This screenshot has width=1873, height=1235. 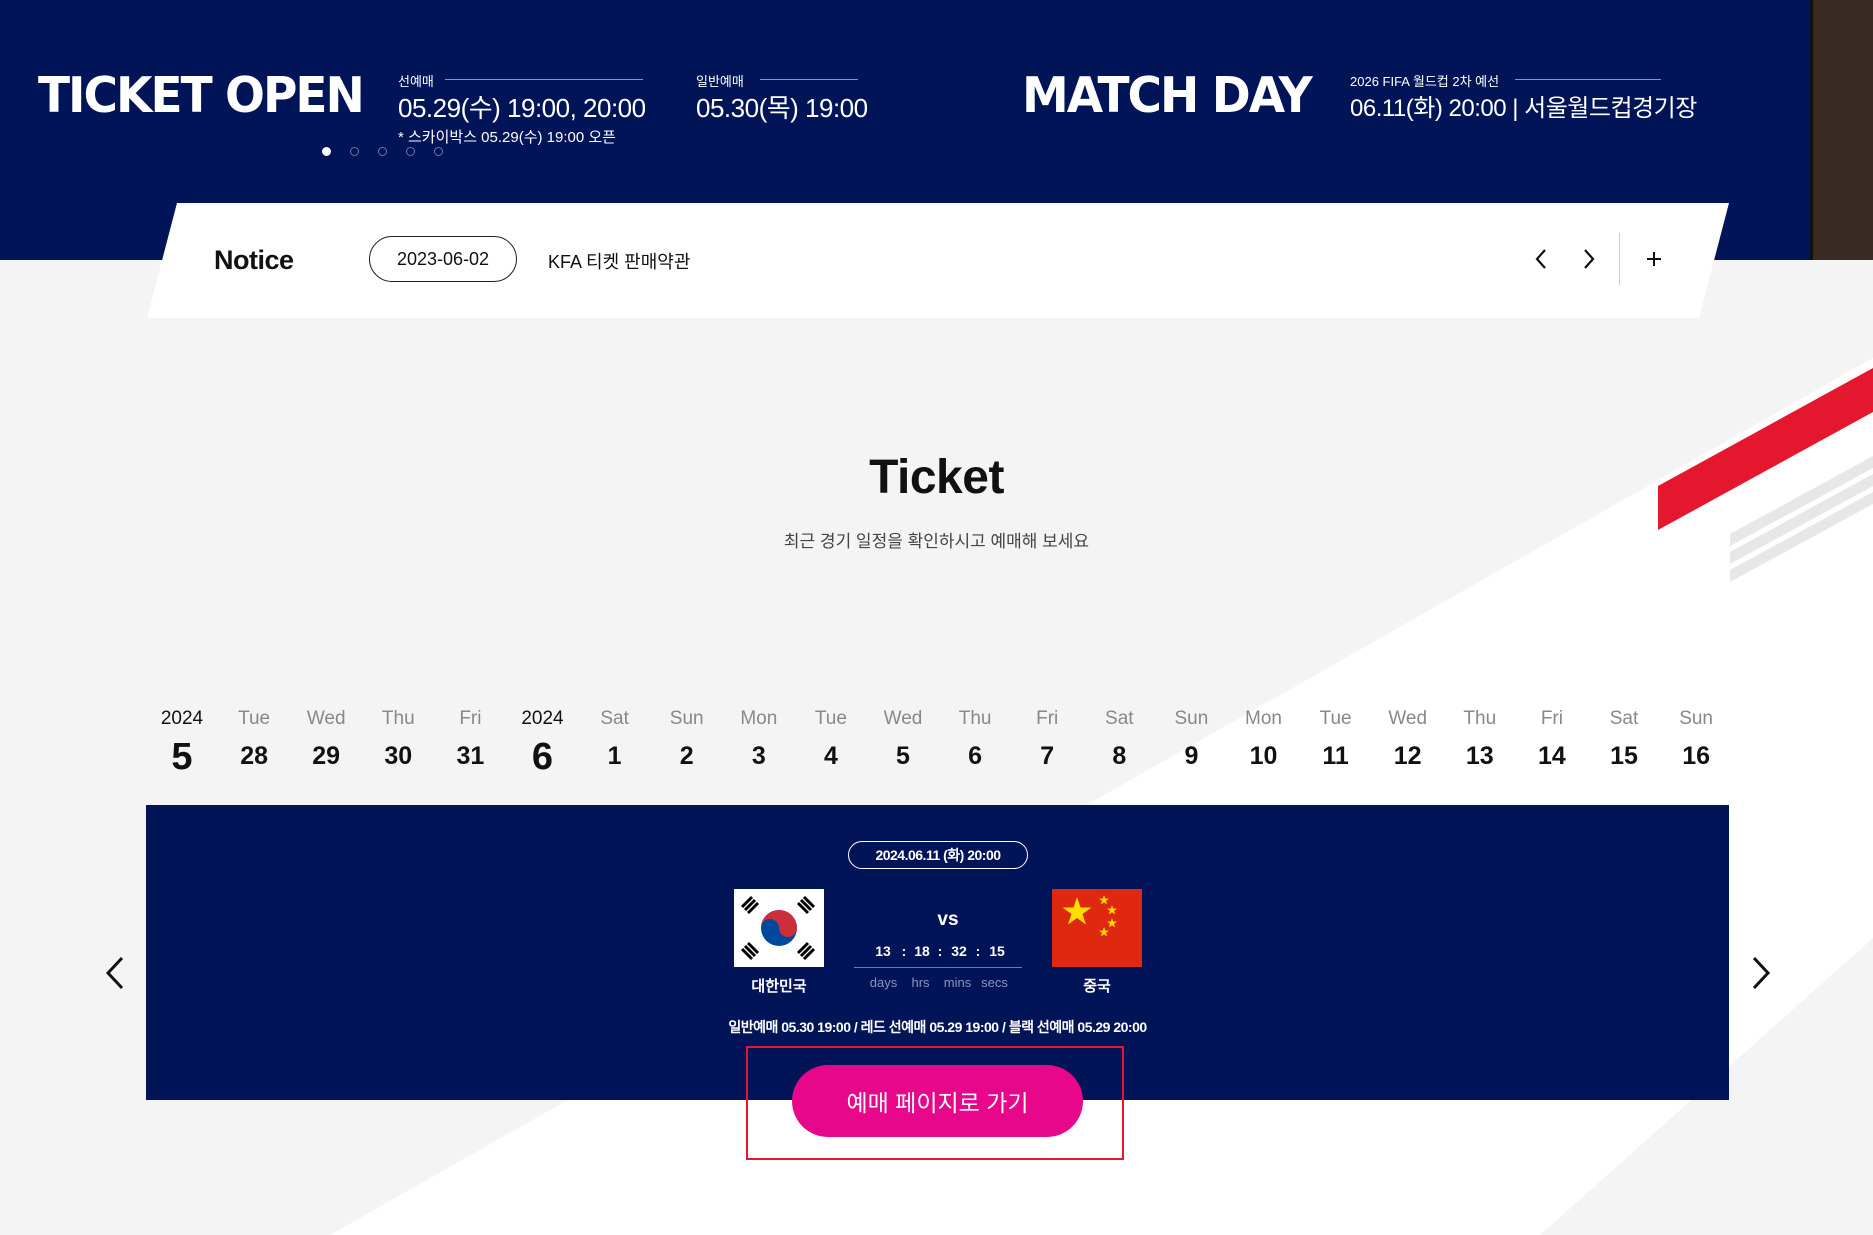 What do you see at coordinates (1097, 928) in the screenshot?
I see `china-flag-icon` at bounding box center [1097, 928].